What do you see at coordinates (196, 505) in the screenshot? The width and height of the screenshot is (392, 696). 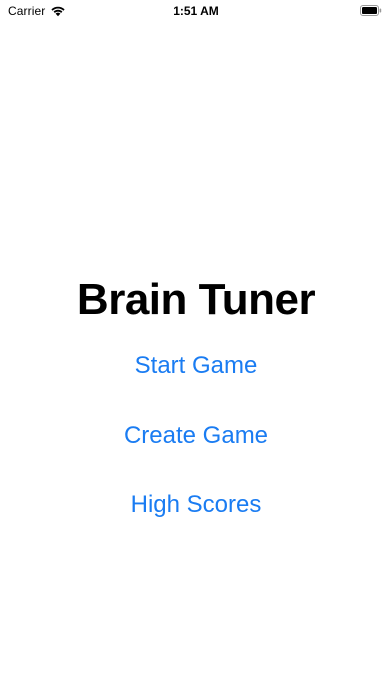 I see `high-scores-button: High Scores` at bounding box center [196, 505].